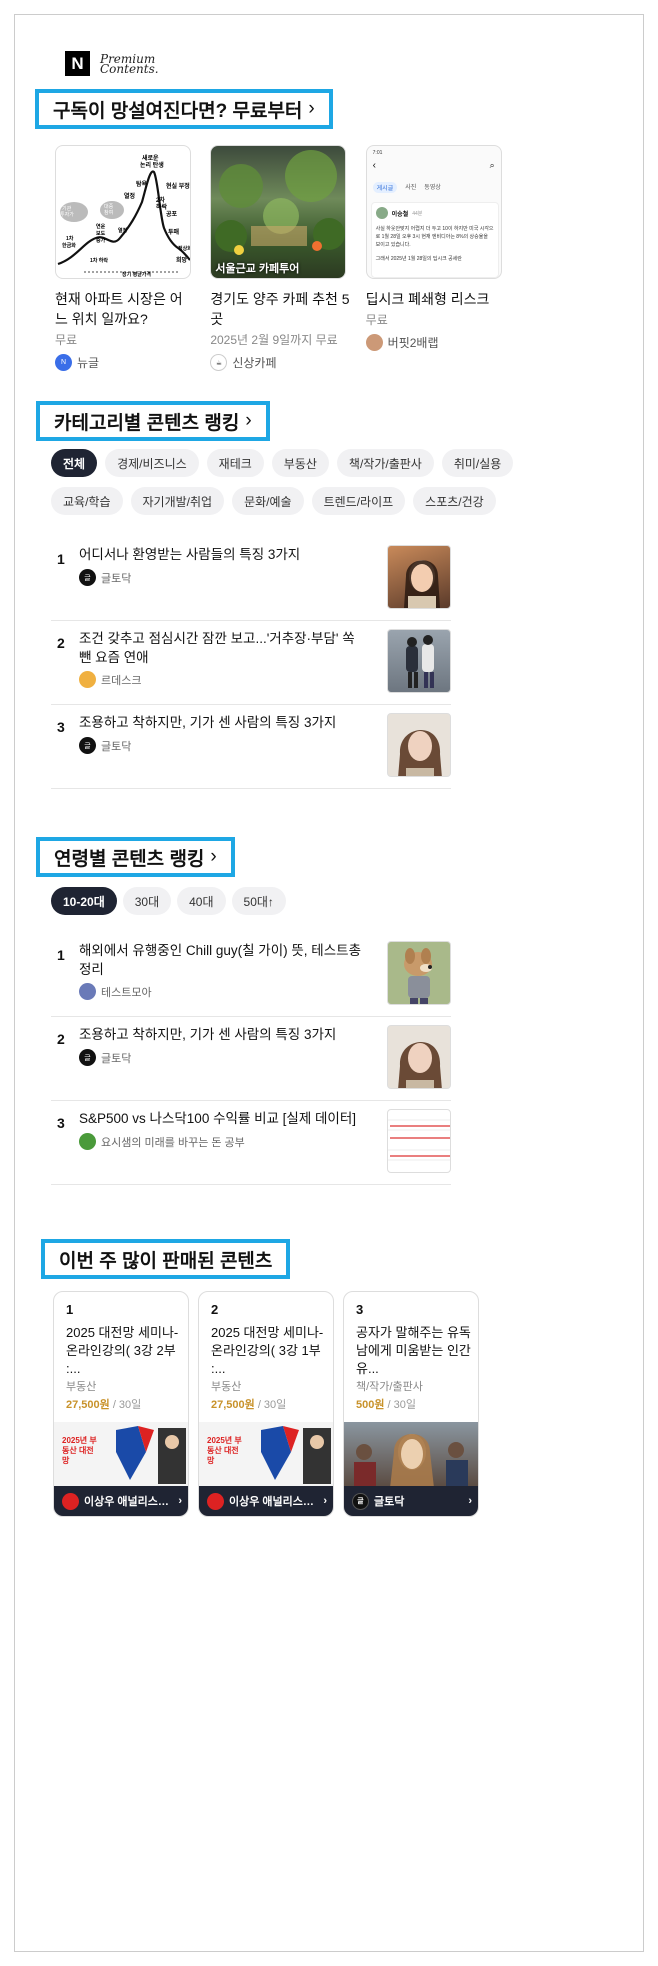 The width and height of the screenshot is (658, 1966). What do you see at coordinates (224, 1118) in the screenshot?
I see `rank-title: S&P500 vs 나스닥100 수익률 비교 [실제 데이터]` at bounding box center [224, 1118].